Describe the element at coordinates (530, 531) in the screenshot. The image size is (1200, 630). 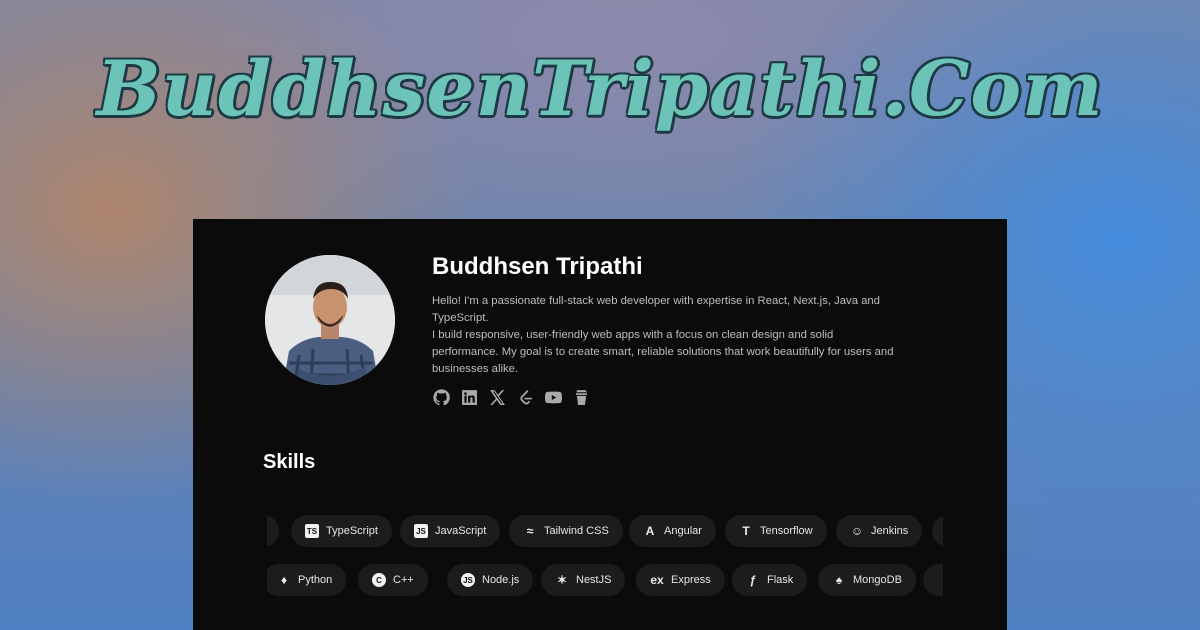
I see `tailwind-icon: ≈` at that location.